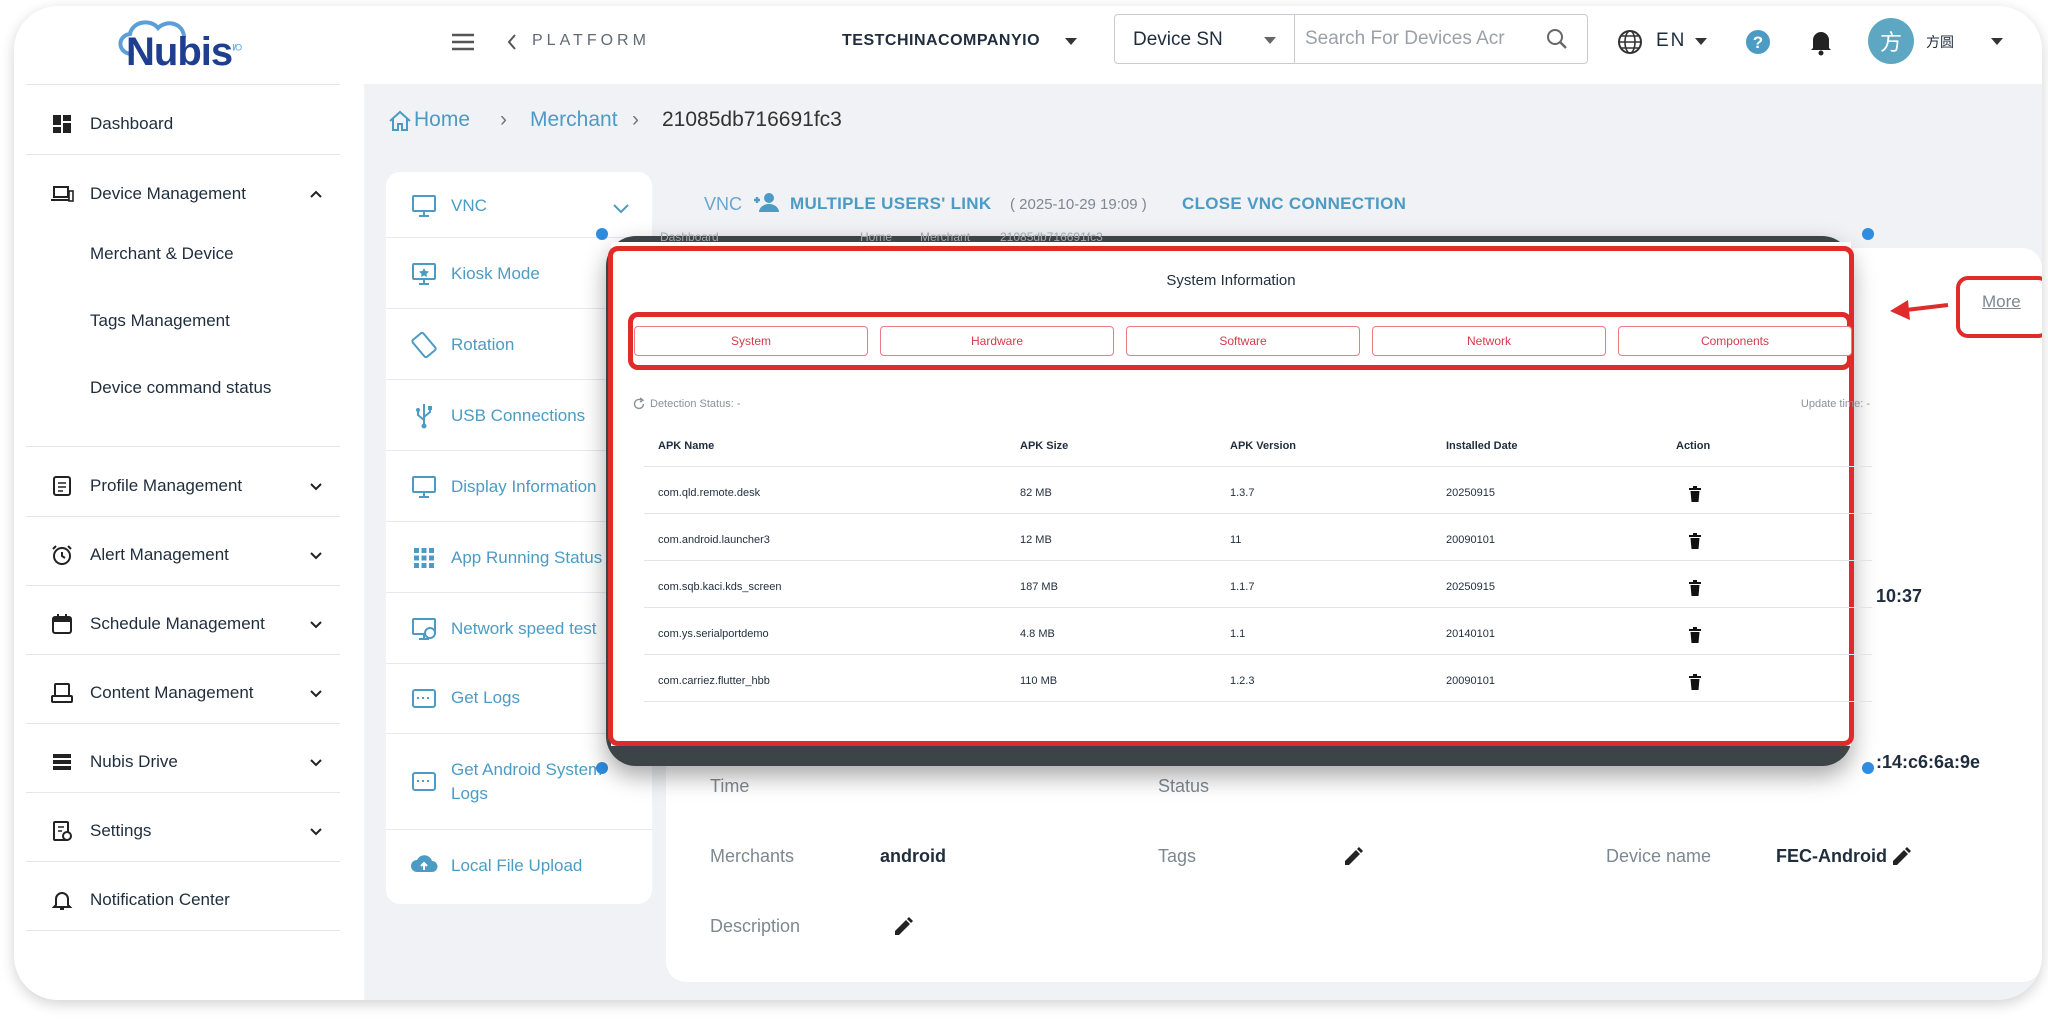 The image size is (2048, 1019). What do you see at coordinates (1039, 681) in the screenshot?
I see `apk-size-cell: 110 MB` at bounding box center [1039, 681].